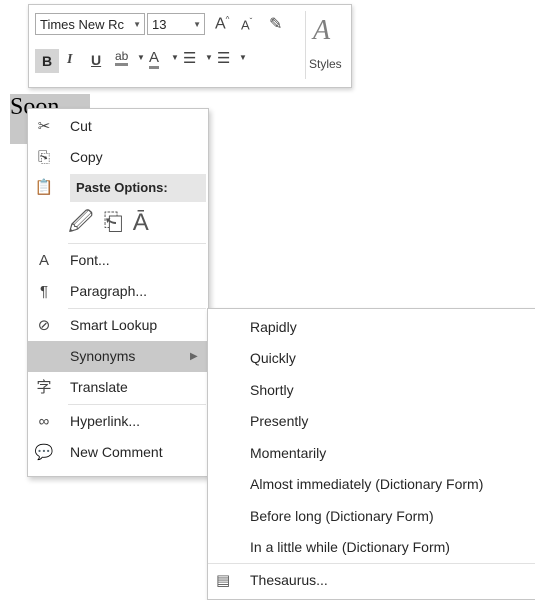  I want to click on paste-option-icons: 🖉⎗Ā, so click(113, 223).